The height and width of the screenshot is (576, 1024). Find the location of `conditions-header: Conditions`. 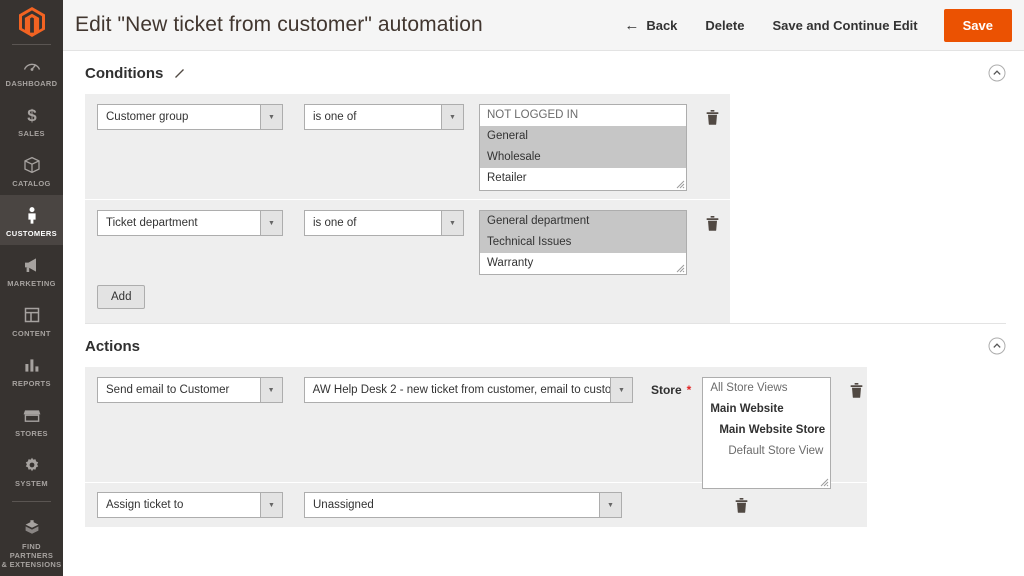

conditions-header: Conditions is located at coordinates (545, 72).